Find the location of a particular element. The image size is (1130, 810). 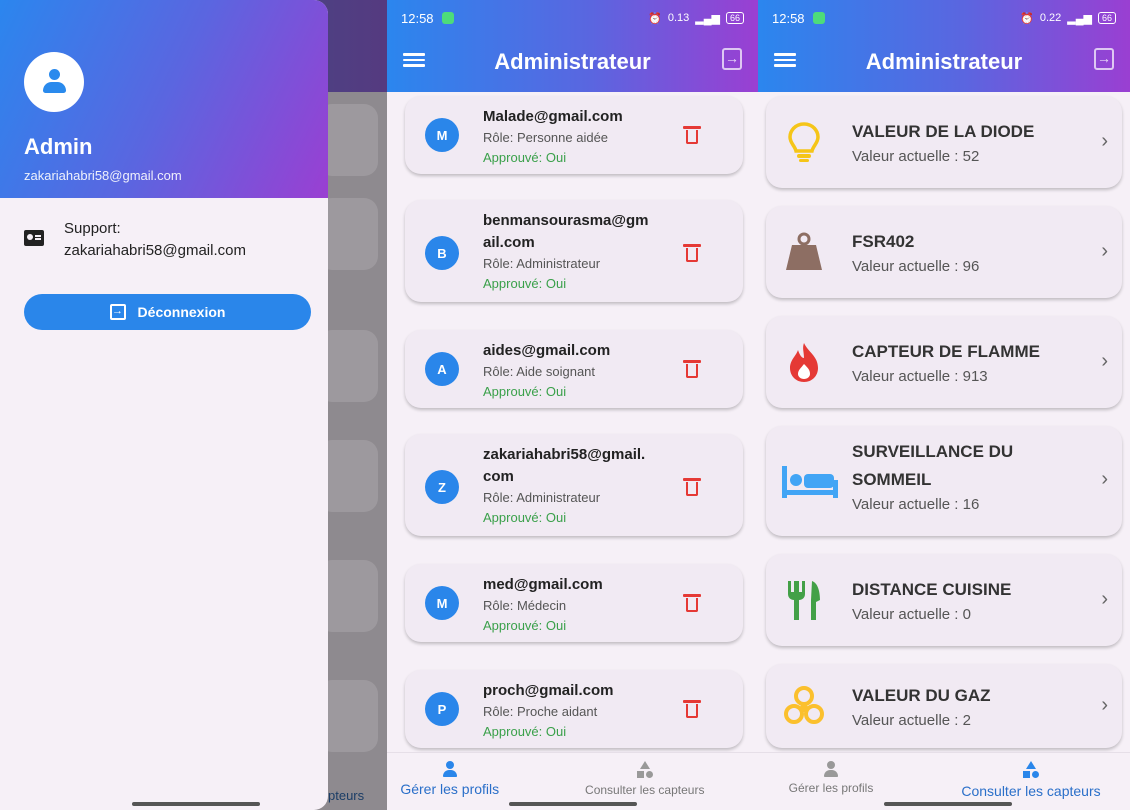

profile-role: Rôle: Aide soignant is located at coordinates (539, 371).